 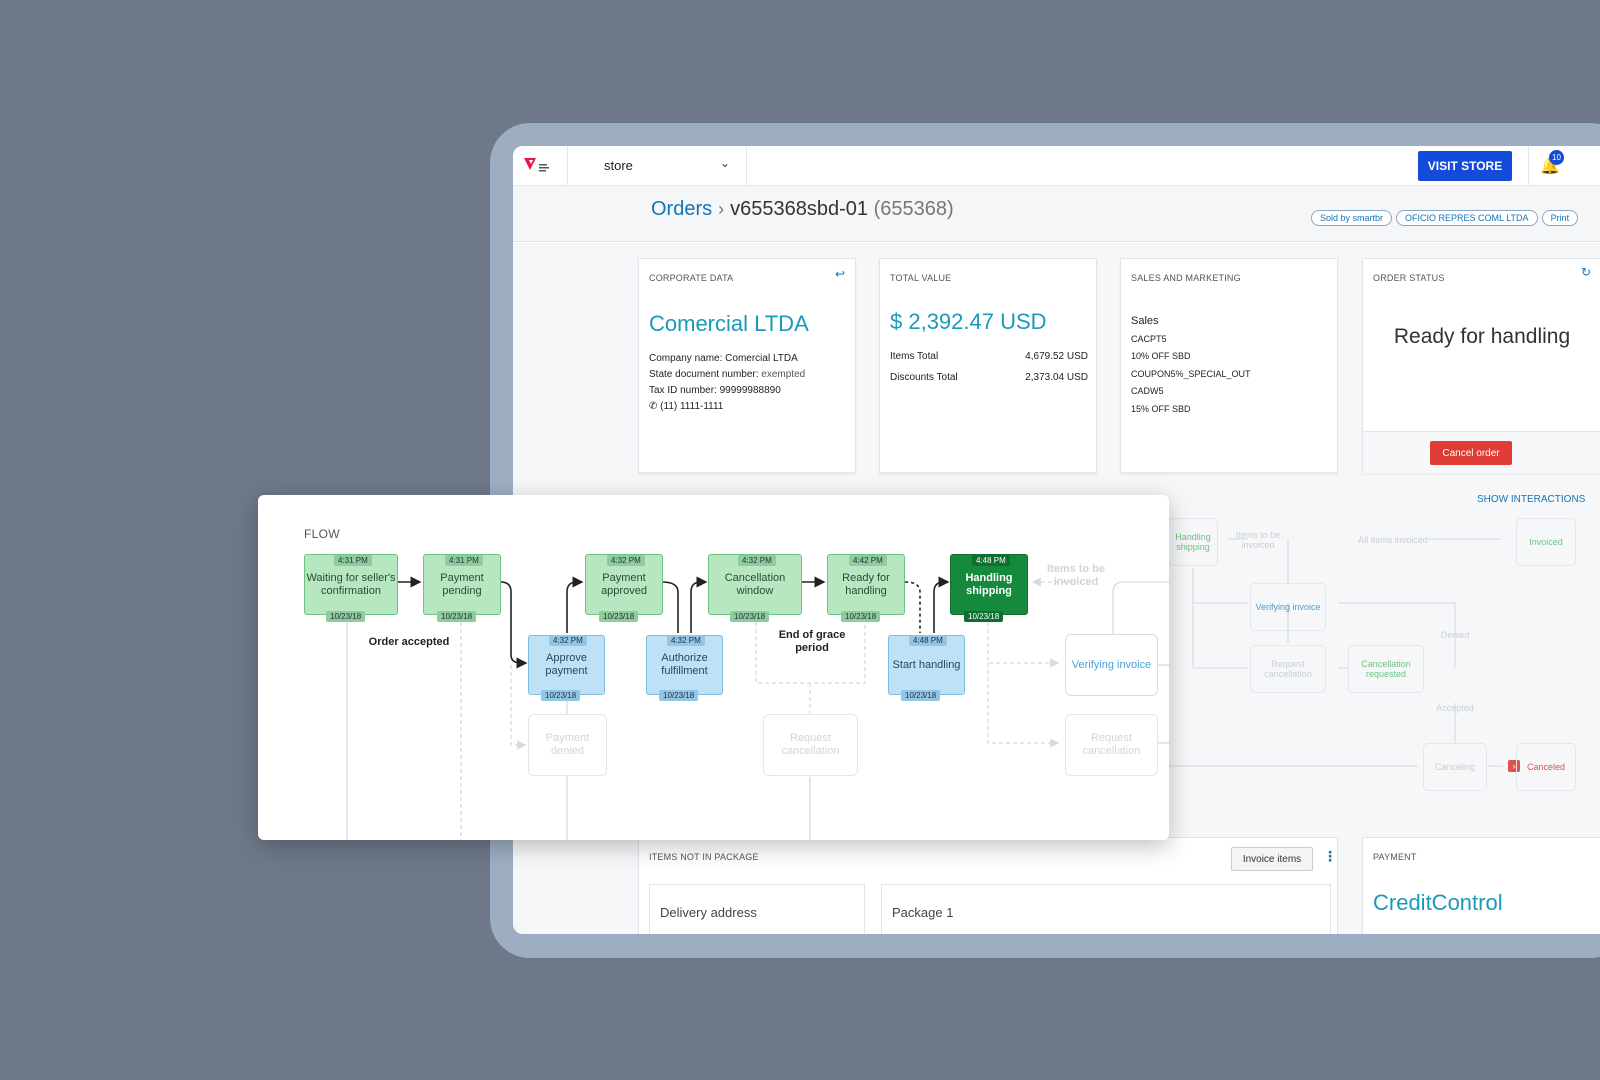 I want to click on time-badge: 4:42 PM, so click(x=868, y=560).